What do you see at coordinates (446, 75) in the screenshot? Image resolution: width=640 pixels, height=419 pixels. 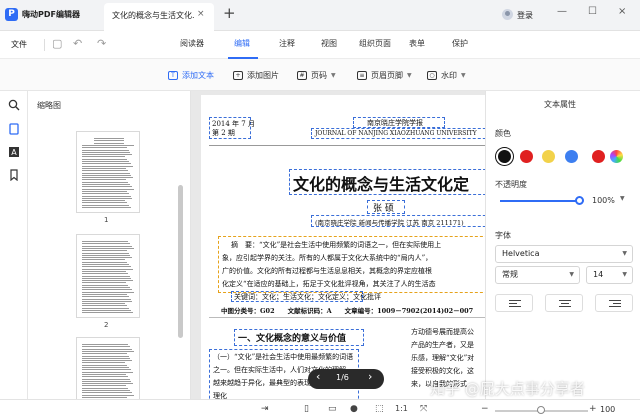 I see `watermark-button: ○ 水印 ▼` at bounding box center [446, 75].